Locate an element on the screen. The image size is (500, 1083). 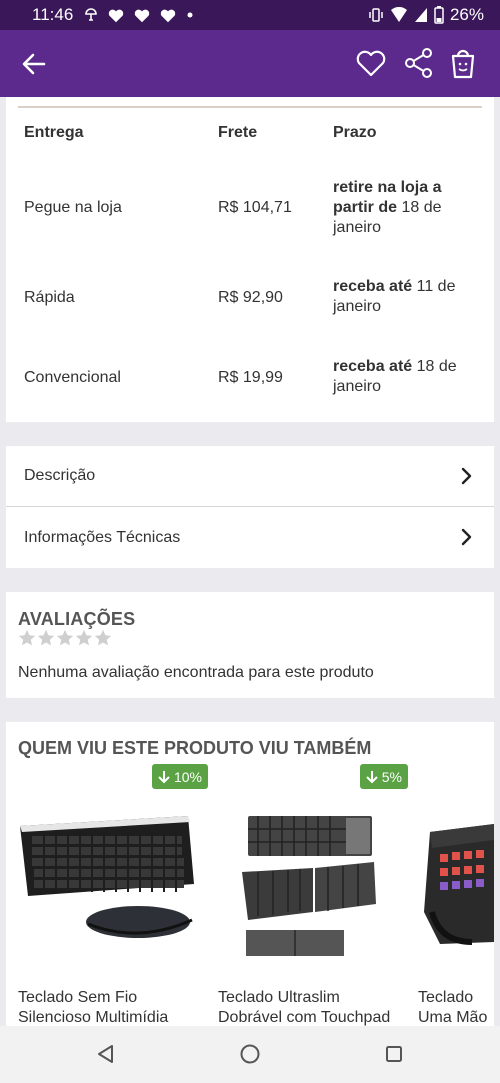
product-info-card: Descrição Informações Técnicas is located at coordinates (250, 507).